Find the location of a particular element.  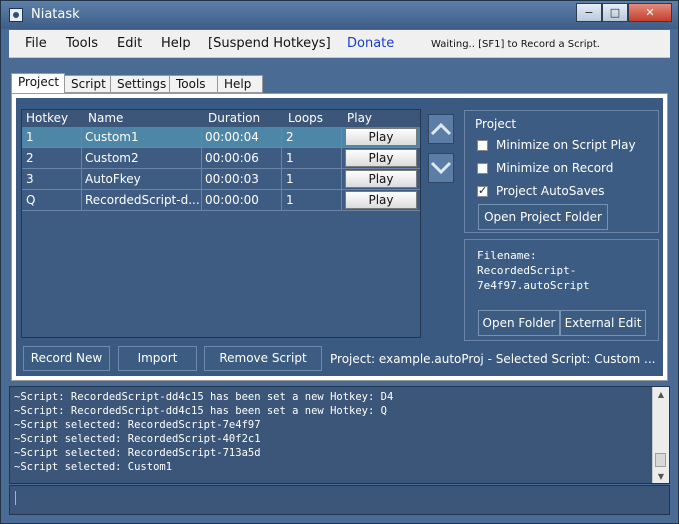

command-input is located at coordinates (336, 501).